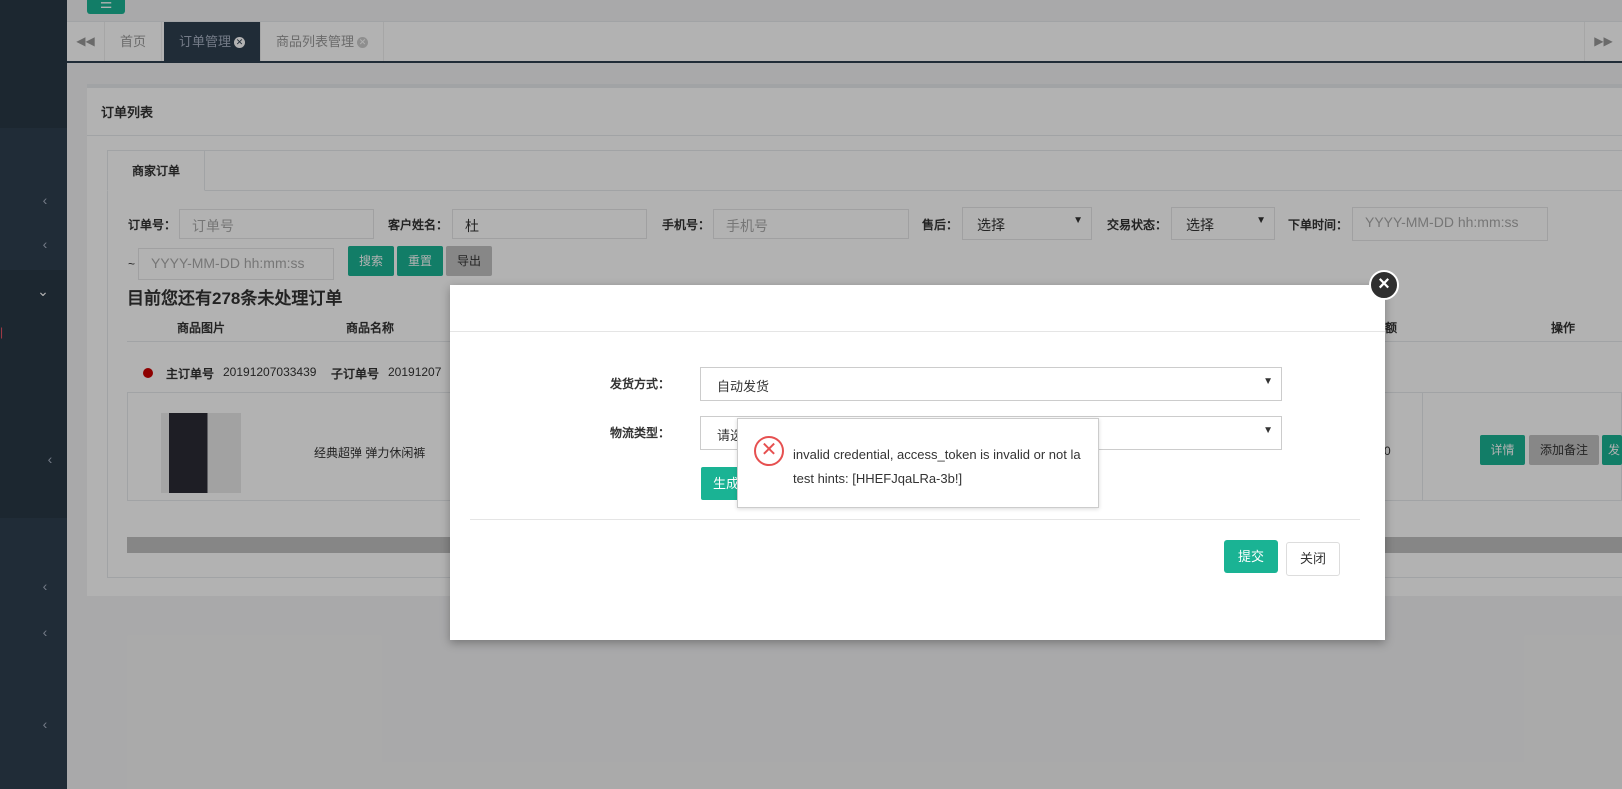 The width and height of the screenshot is (1622, 789). I want to click on modal-close-icon: ×, so click(1384, 285).